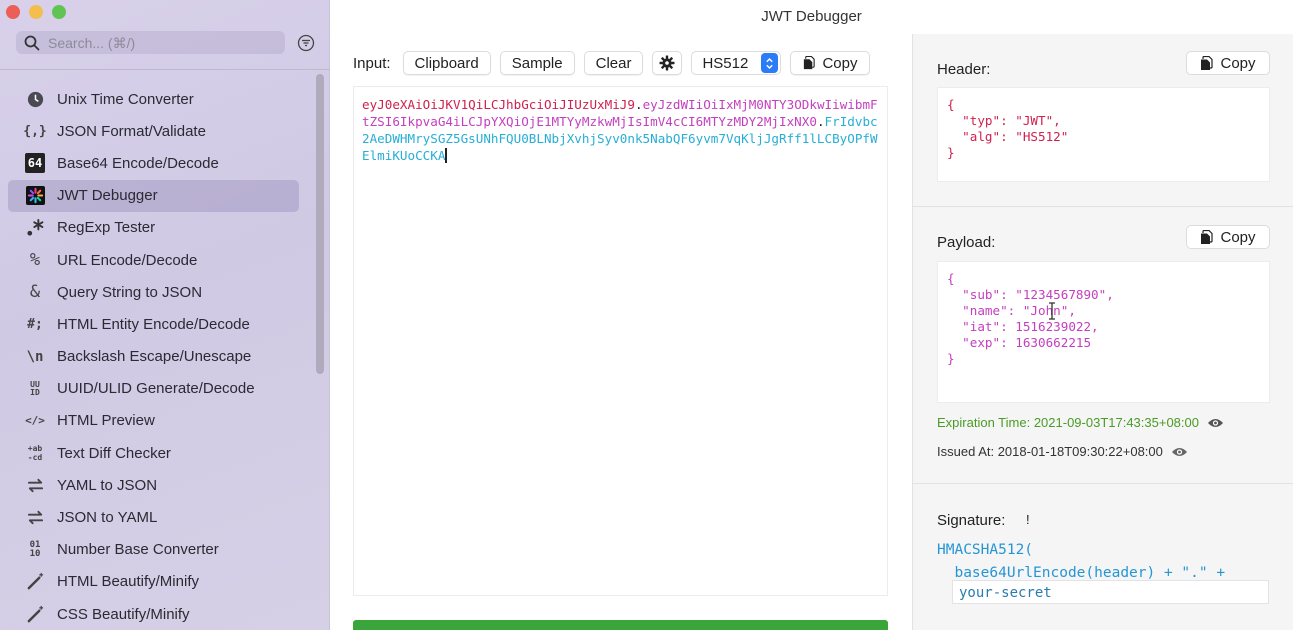  I want to click on signature-label: Signature:, so click(971, 520).